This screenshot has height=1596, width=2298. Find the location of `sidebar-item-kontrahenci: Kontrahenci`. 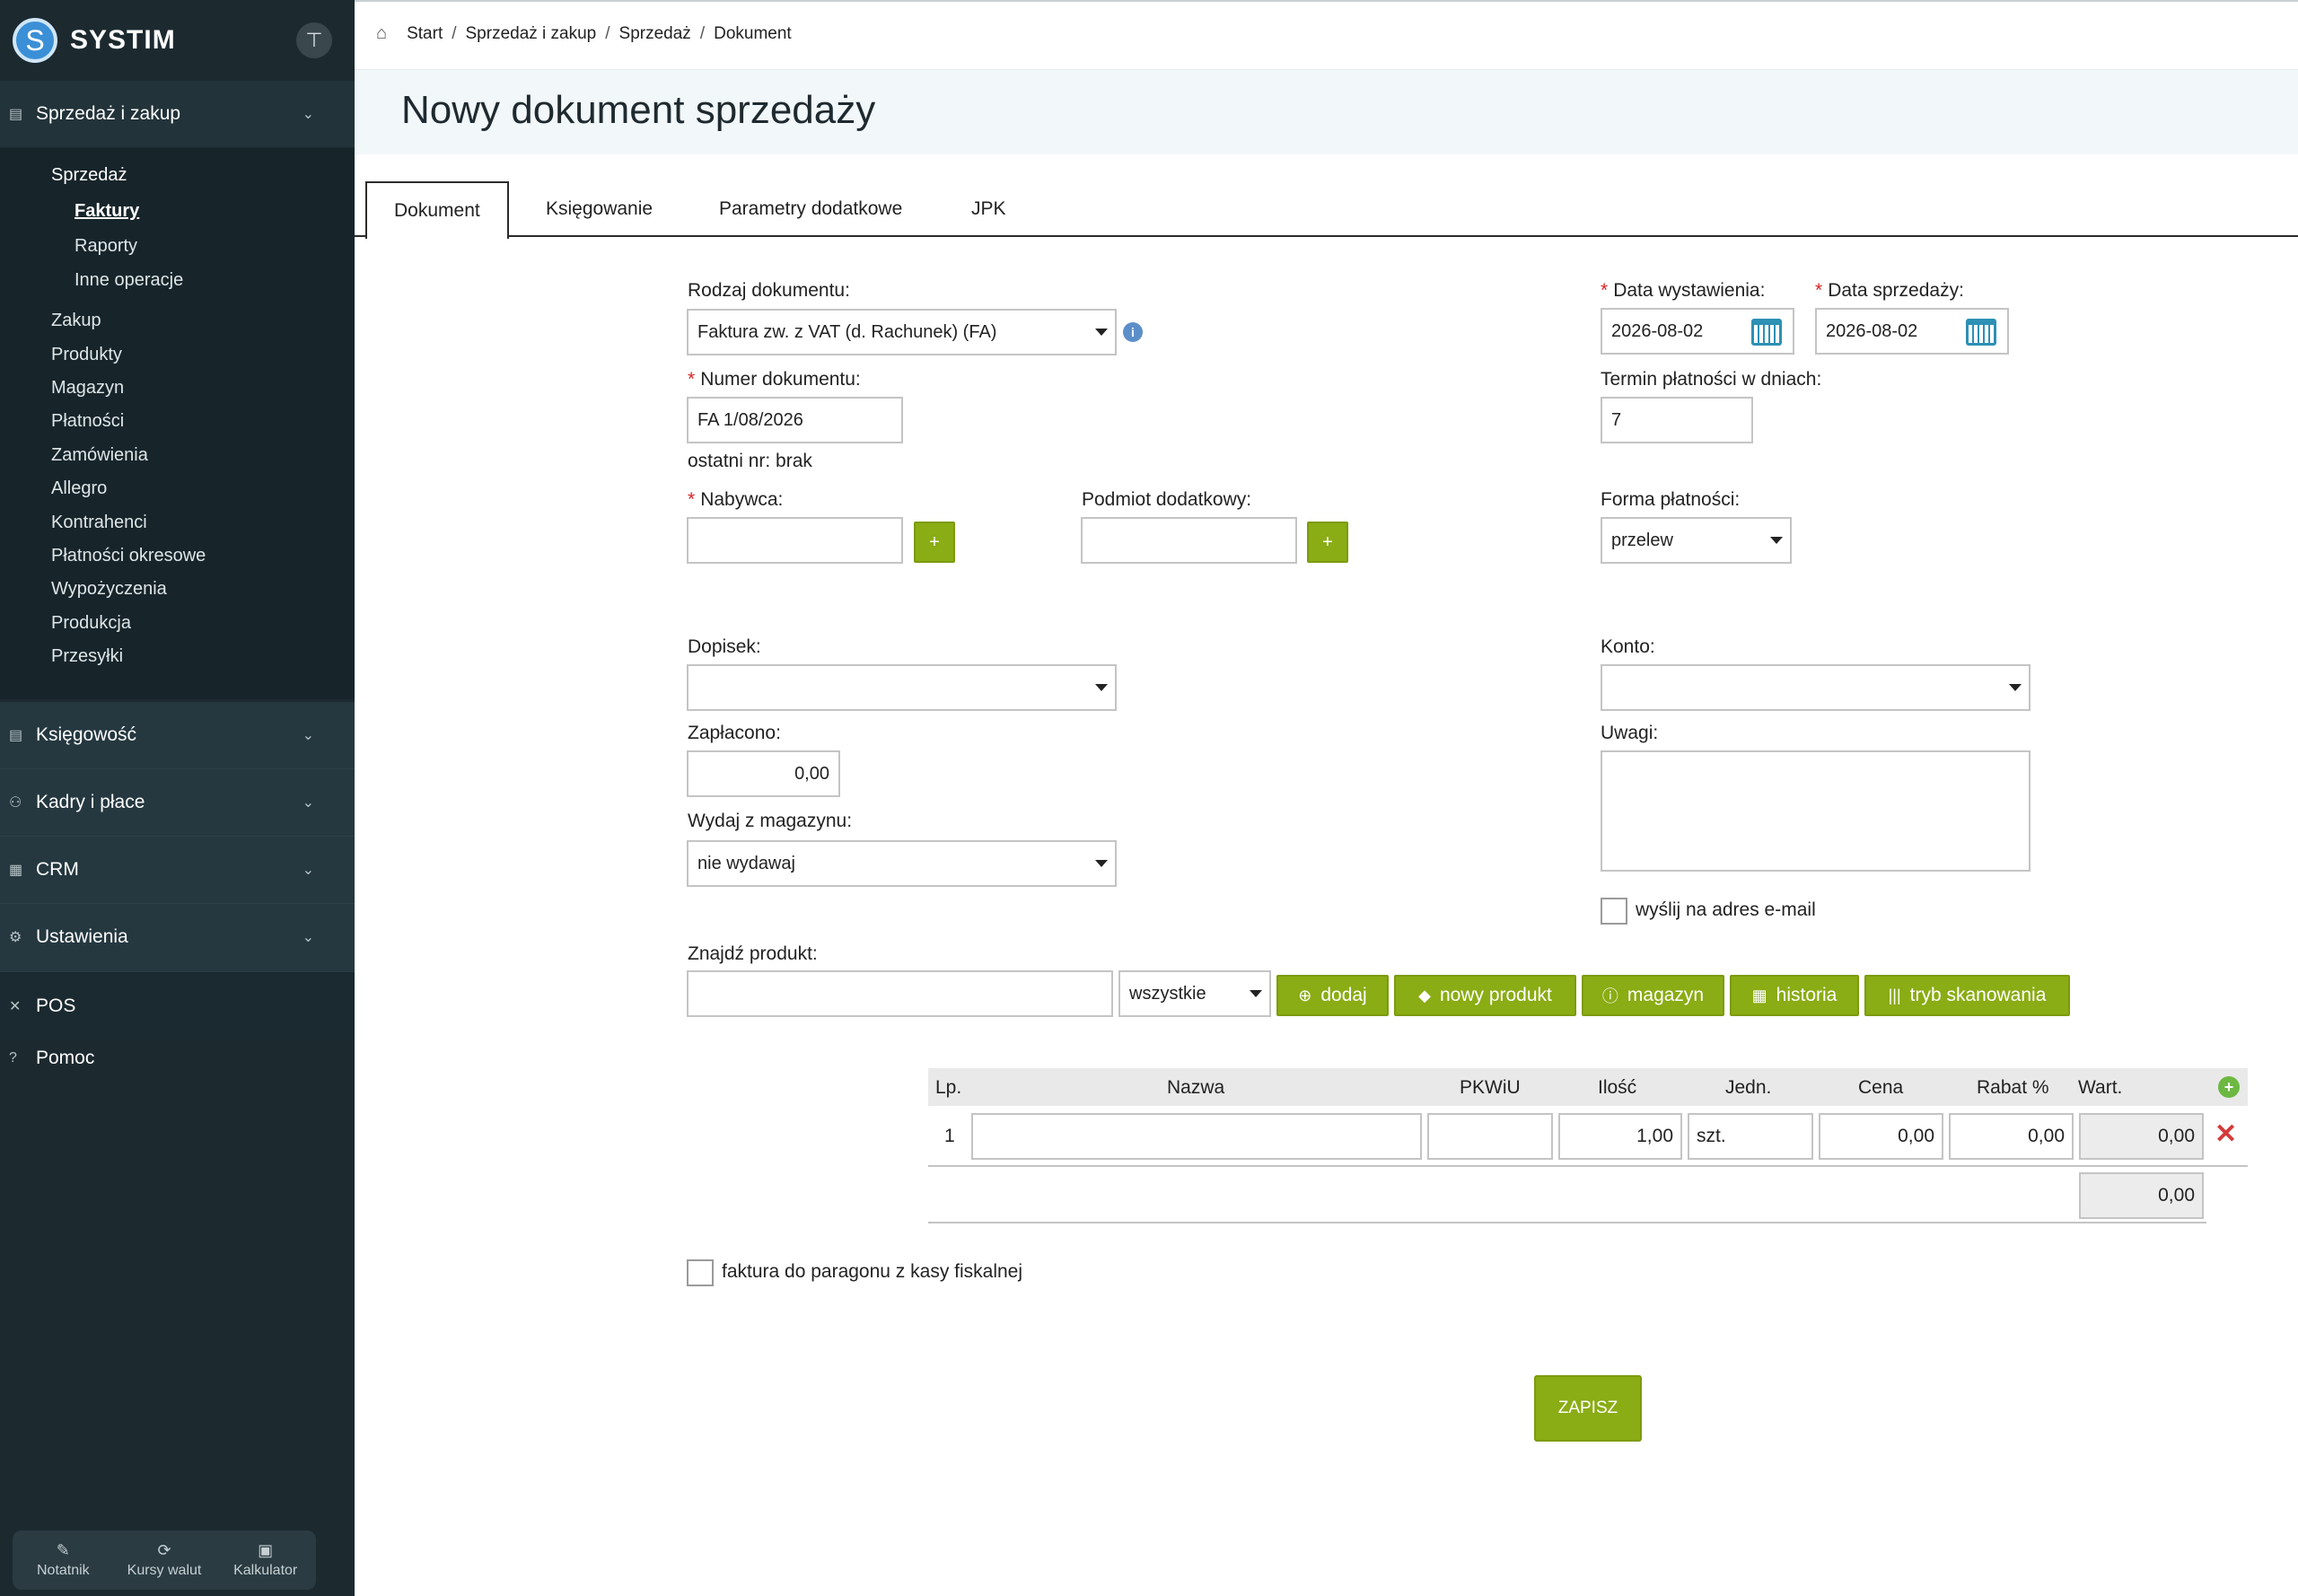

sidebar-item-kontrahenci: Kontrahenci is located at coordinates (99, 523).